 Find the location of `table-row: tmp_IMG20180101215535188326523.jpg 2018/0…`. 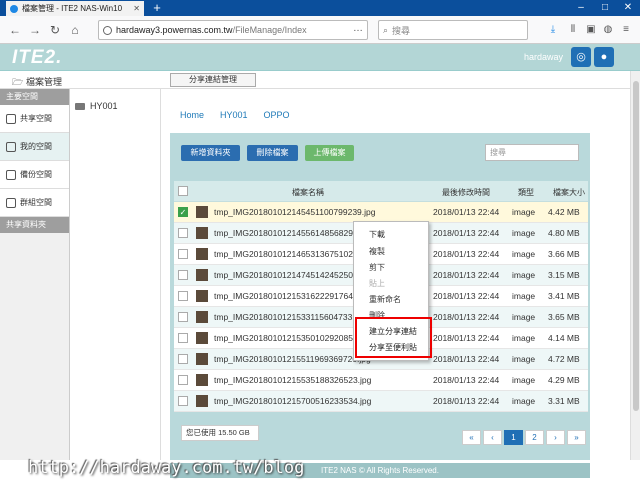

table-row: tmp_IMG20180101215535188326523.jpg 2018/0… is located at coordinates (381, 380).